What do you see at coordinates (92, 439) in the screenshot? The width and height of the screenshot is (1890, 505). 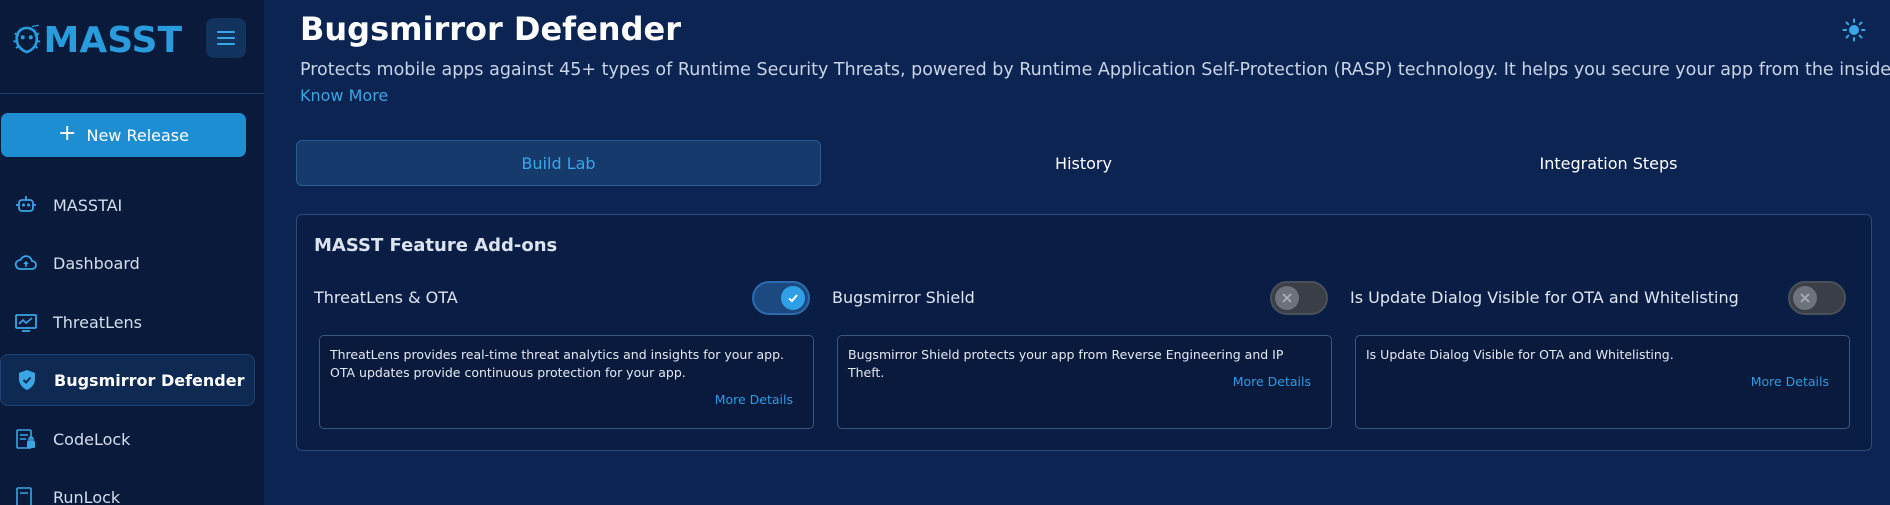 I see `sidebar-item-label: CodeLock` at bounding box center [92, 439].